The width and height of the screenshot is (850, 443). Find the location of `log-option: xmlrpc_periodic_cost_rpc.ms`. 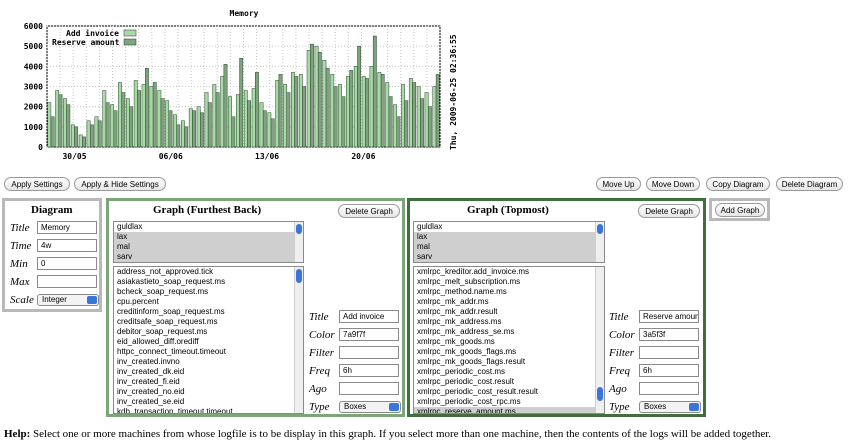

log-option: xmlrpc_periodic_cost_rpc.ms is located at coordinates (509, 402).